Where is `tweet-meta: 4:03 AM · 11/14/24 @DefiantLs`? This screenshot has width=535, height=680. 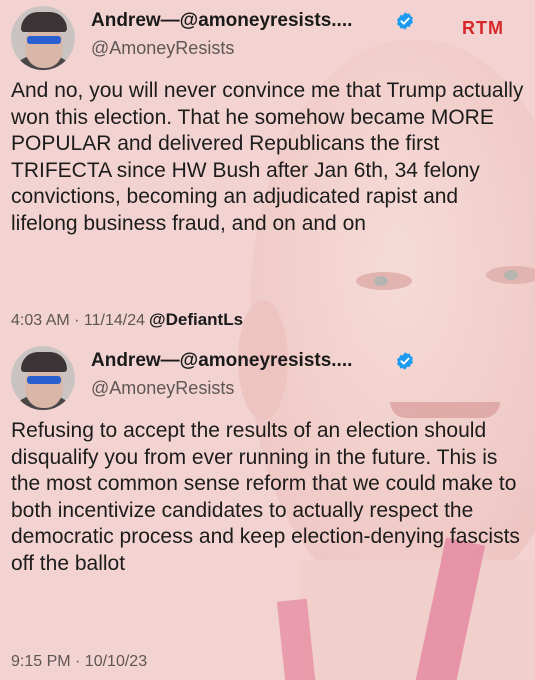
tweet-meta: 4:03 AM · 11/14/24 @DefiantLs is located at coordinates (127, 320).